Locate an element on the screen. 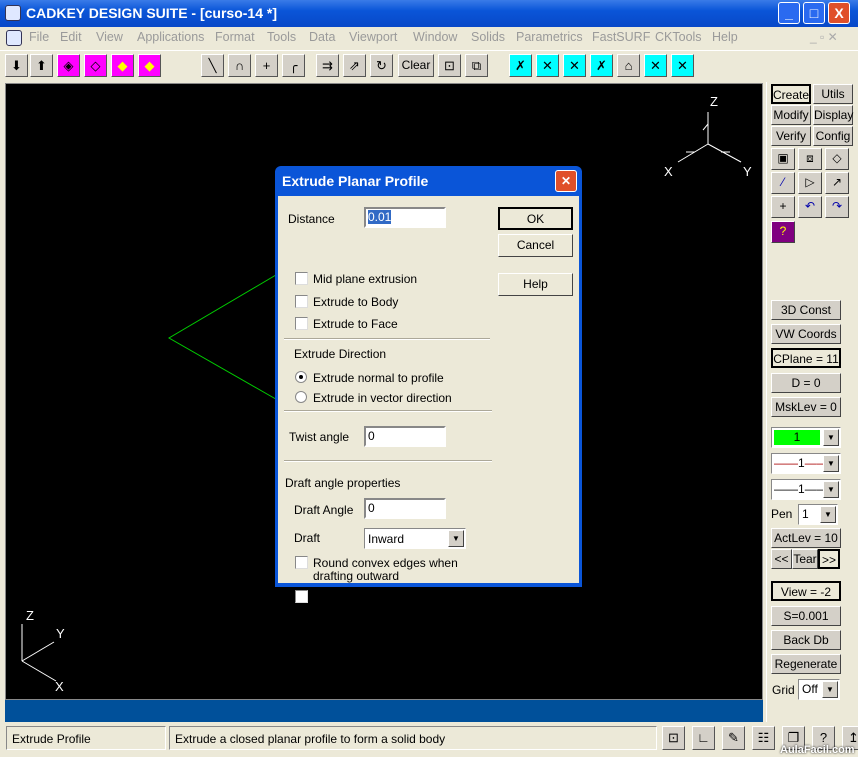 This screenshot has height=757, width=858. snap-hatch-icon: ✗ is located at coordinates (520, 65).